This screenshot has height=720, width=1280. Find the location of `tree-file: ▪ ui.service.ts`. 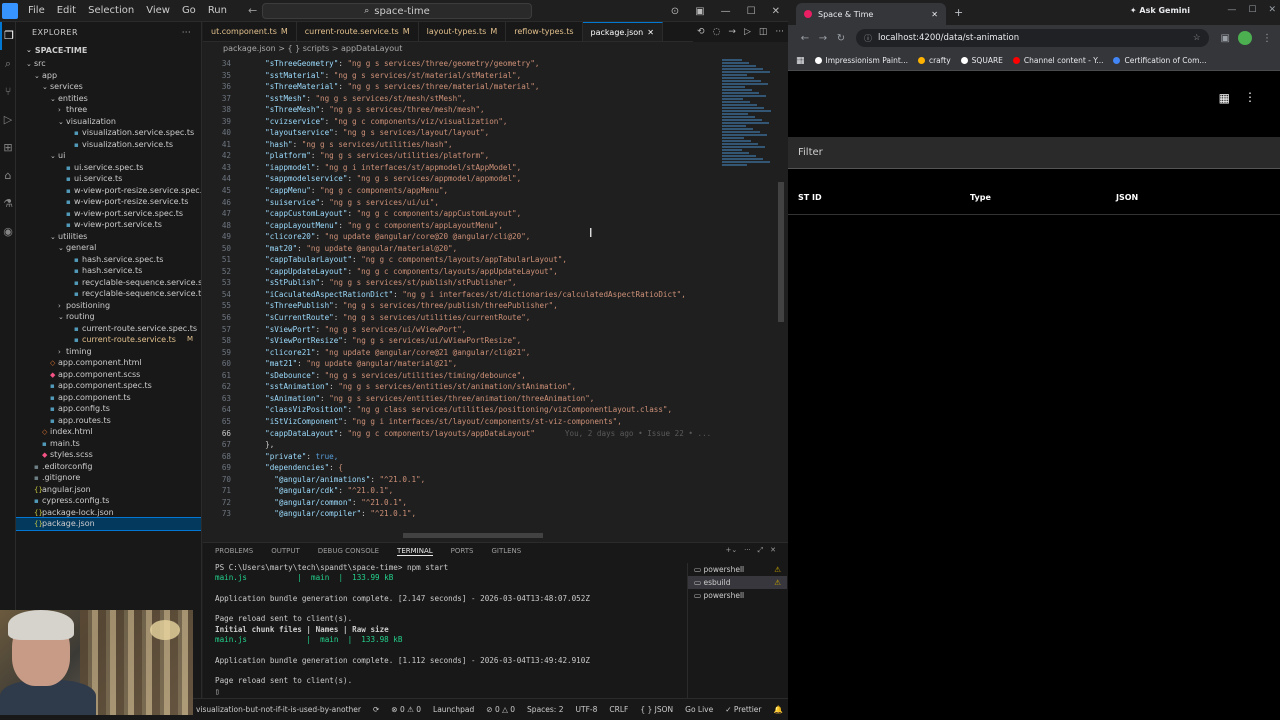

tree-file: ▪ ui.service.ts is located at coordinates (108, 179).